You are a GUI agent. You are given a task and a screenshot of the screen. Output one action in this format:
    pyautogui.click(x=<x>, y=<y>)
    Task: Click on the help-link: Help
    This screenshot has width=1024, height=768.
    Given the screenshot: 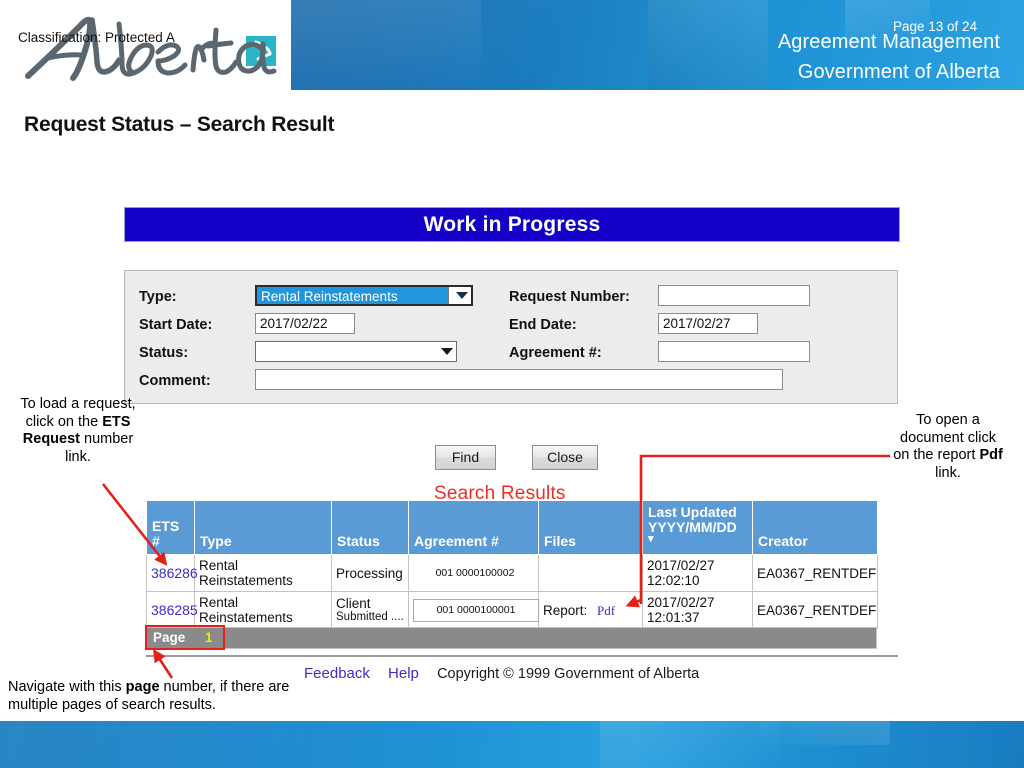 What is the action you would take?
    pyautogui.click(x=403, y=673)
    